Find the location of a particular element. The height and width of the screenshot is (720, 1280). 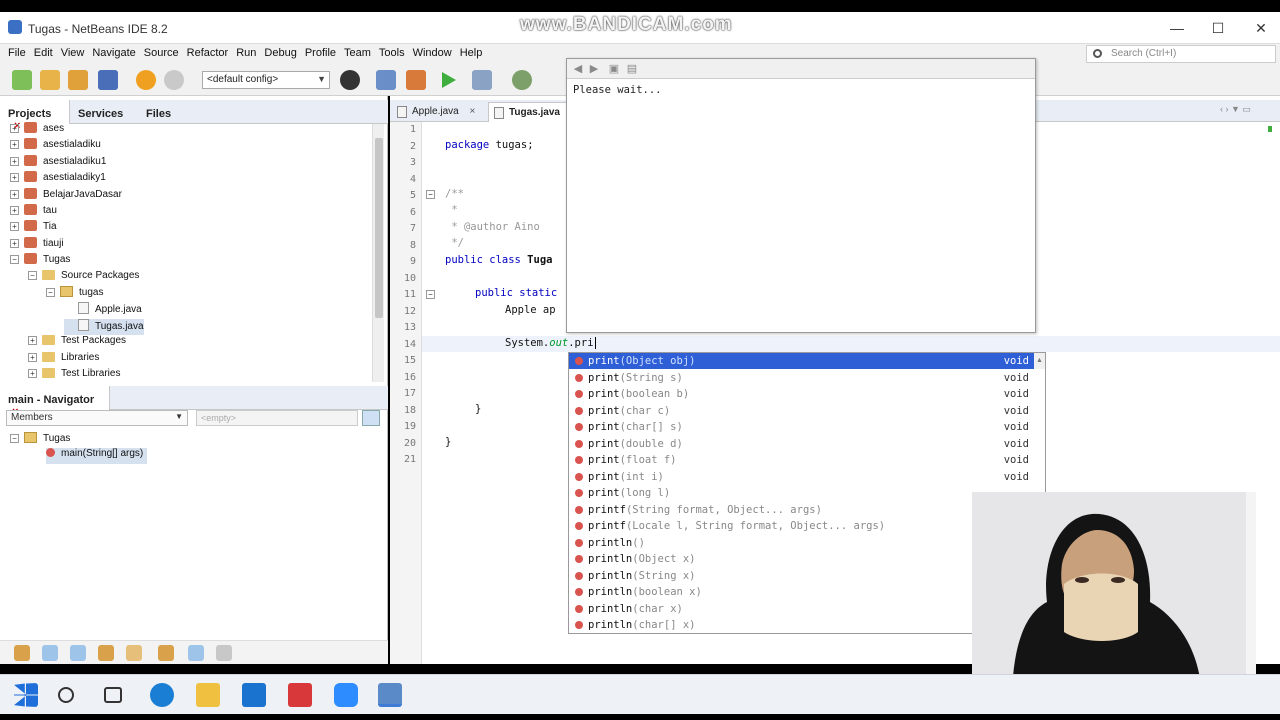

non-public-filter-icon is located at coordinates (78, 653).